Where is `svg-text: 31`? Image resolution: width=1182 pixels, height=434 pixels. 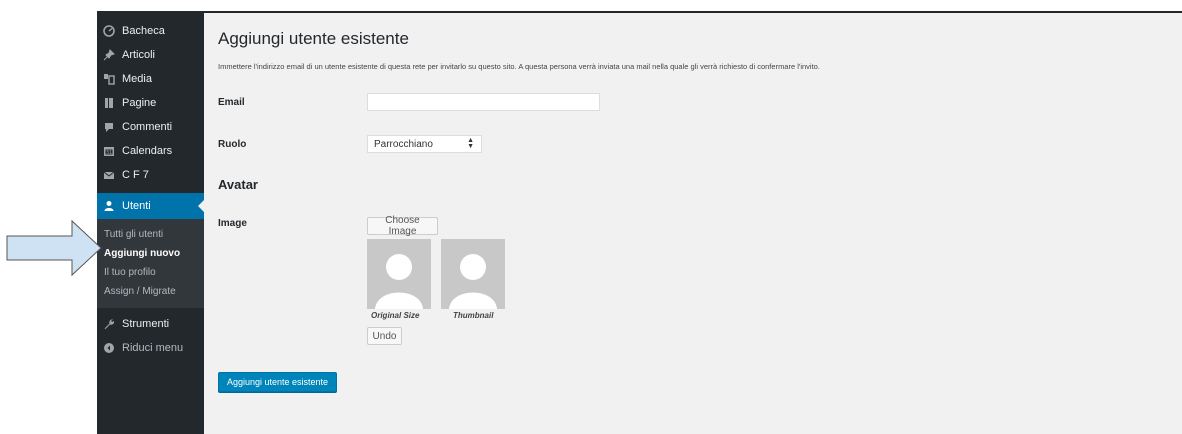
svg-text: 31 is located at coordinates (109, 153).